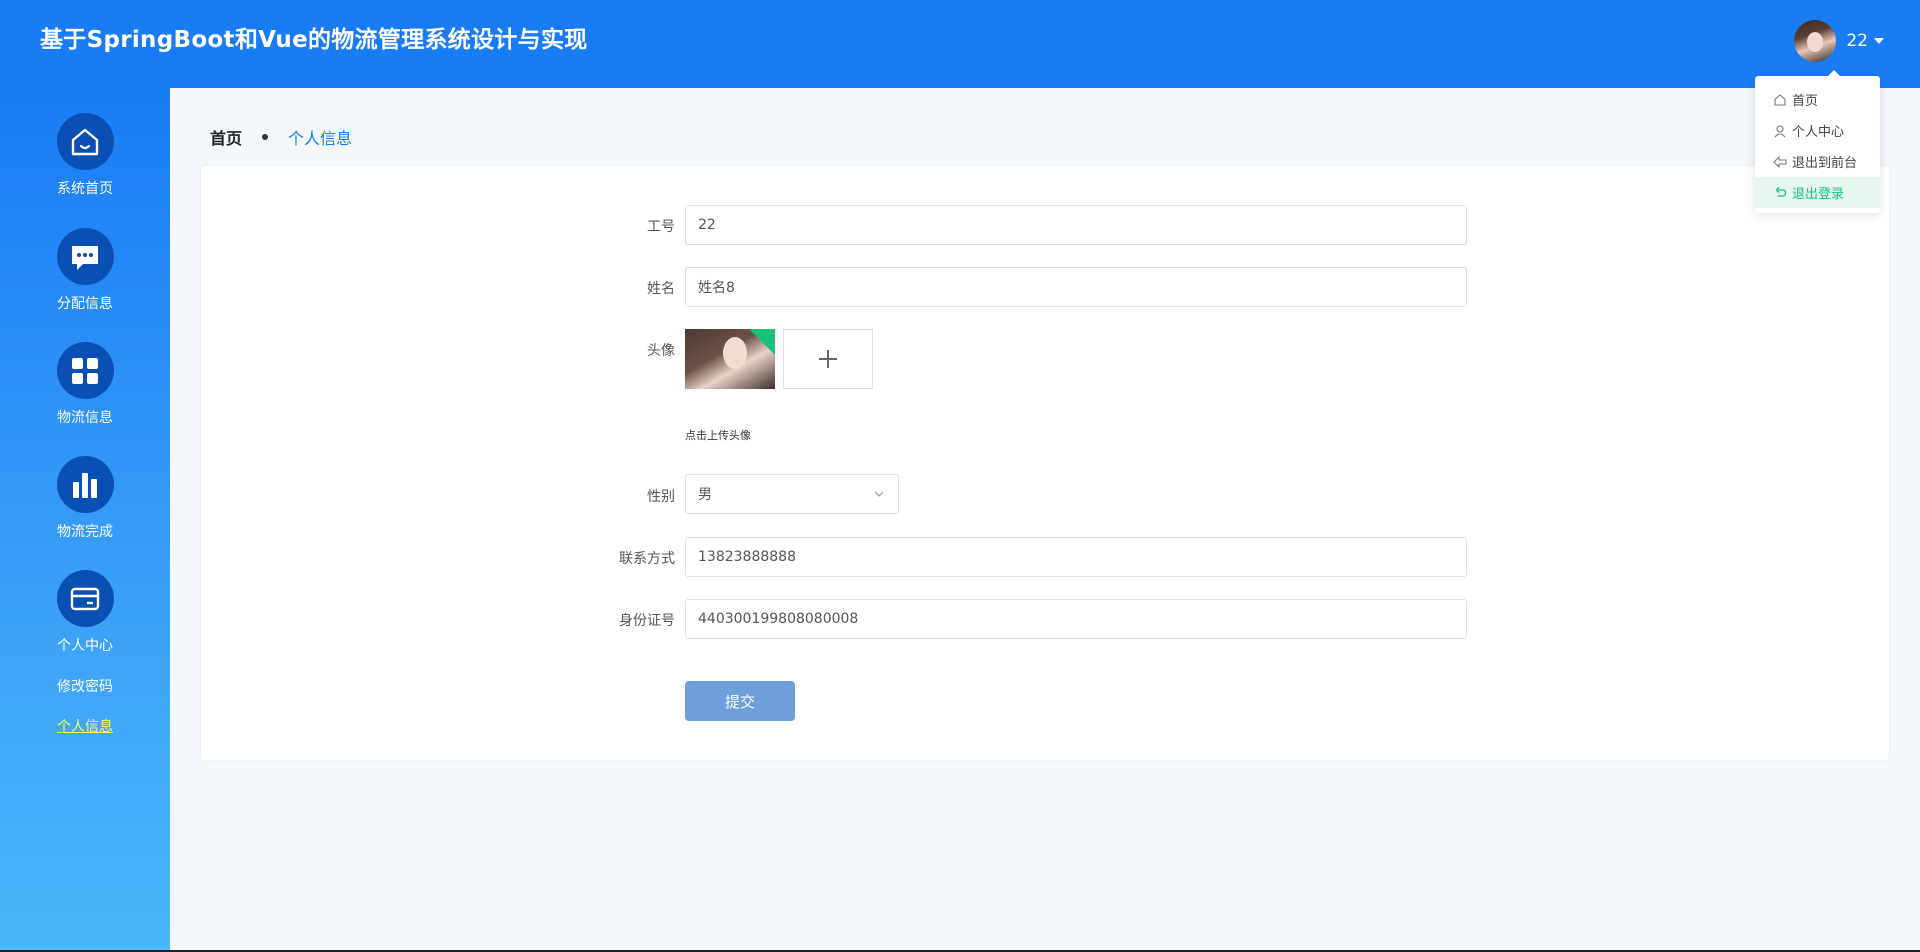  I want to click on name-value: 姓名8, so click(716, 288).